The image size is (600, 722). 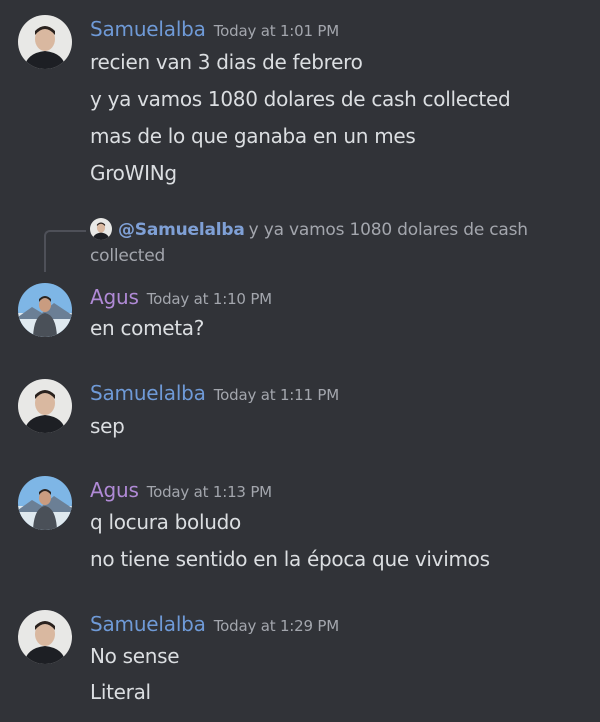 I want to click on message-text: mas de lo que ganaba en un mes, so click(x=253, y=136).